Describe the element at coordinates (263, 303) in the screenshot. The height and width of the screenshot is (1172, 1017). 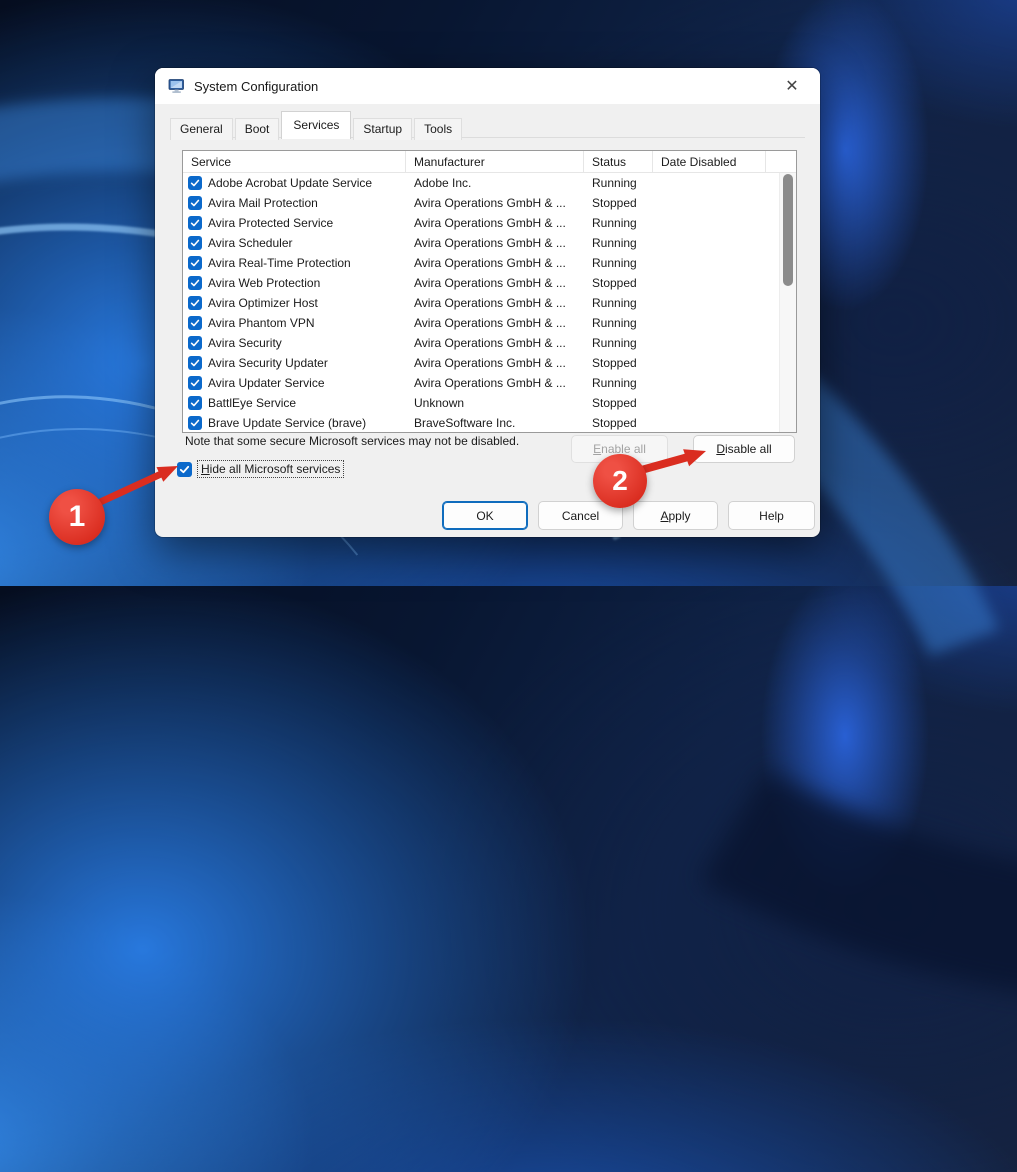
I see `service-name: Avira Optimizer Host` at that location.